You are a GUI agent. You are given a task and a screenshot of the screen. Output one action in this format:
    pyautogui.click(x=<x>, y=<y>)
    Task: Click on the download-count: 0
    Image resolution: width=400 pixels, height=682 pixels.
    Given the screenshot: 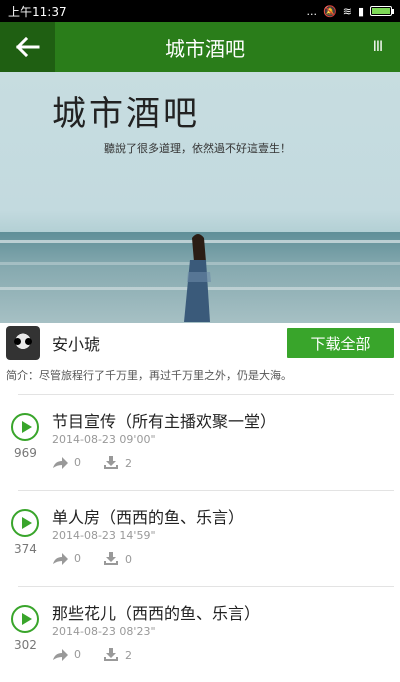 What is the action you would take?
    pyautogui.click(x=128, y=559)
    